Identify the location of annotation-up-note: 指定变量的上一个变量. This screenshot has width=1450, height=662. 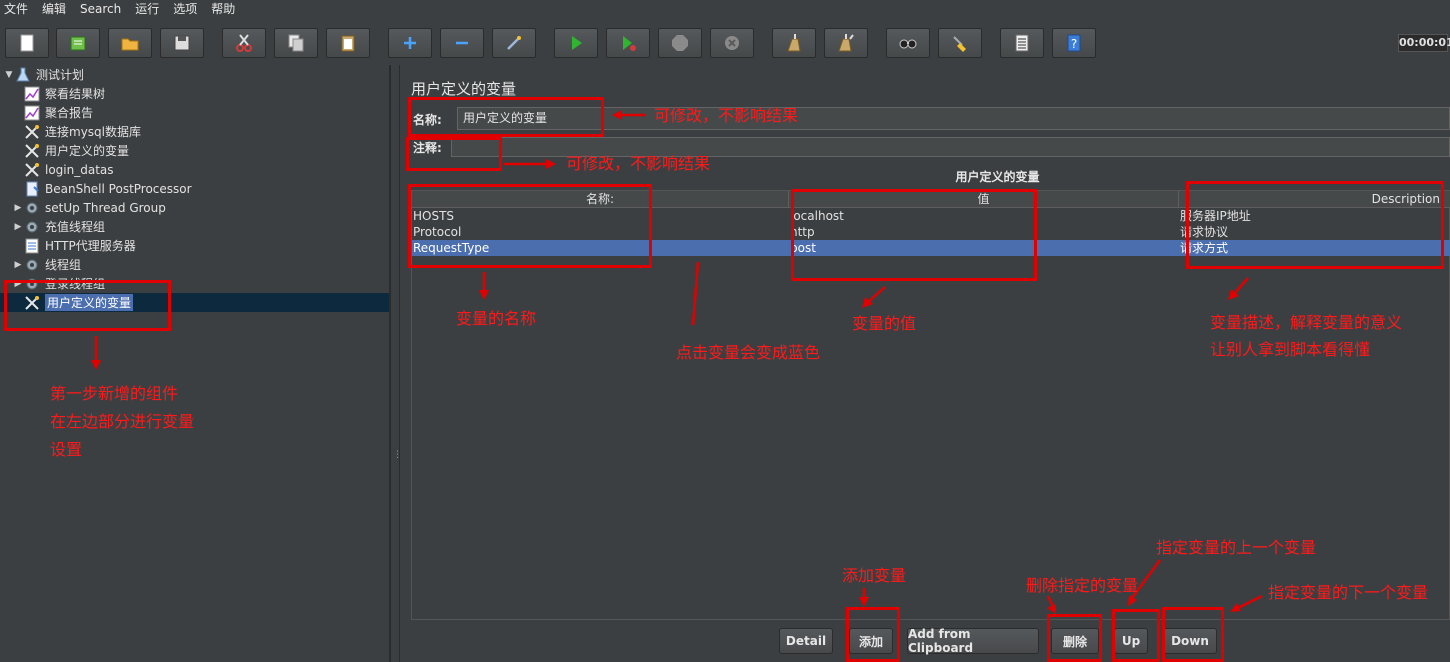
(1236, 547).